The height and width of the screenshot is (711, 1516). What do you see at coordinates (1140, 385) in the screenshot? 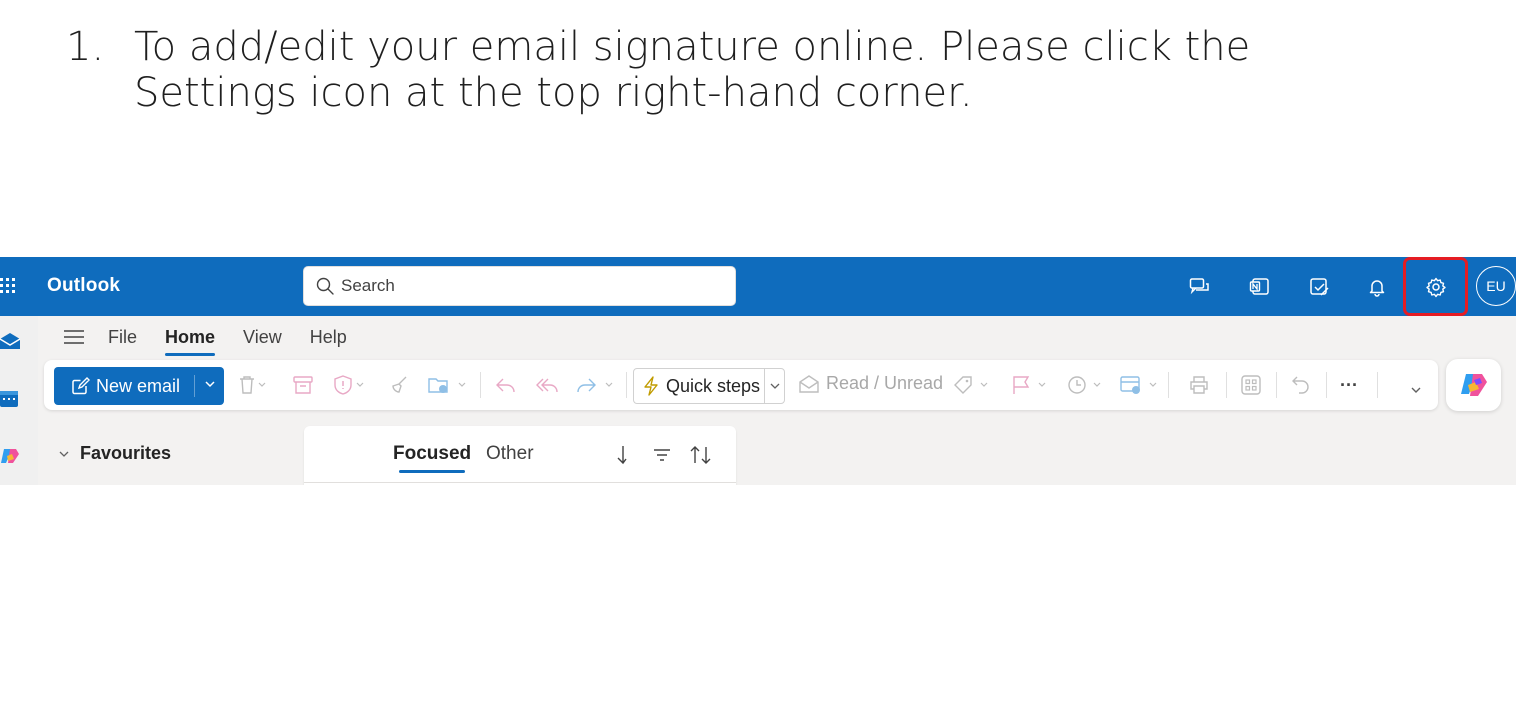
I see `rules-icon` at bounding box center [1140, 385].